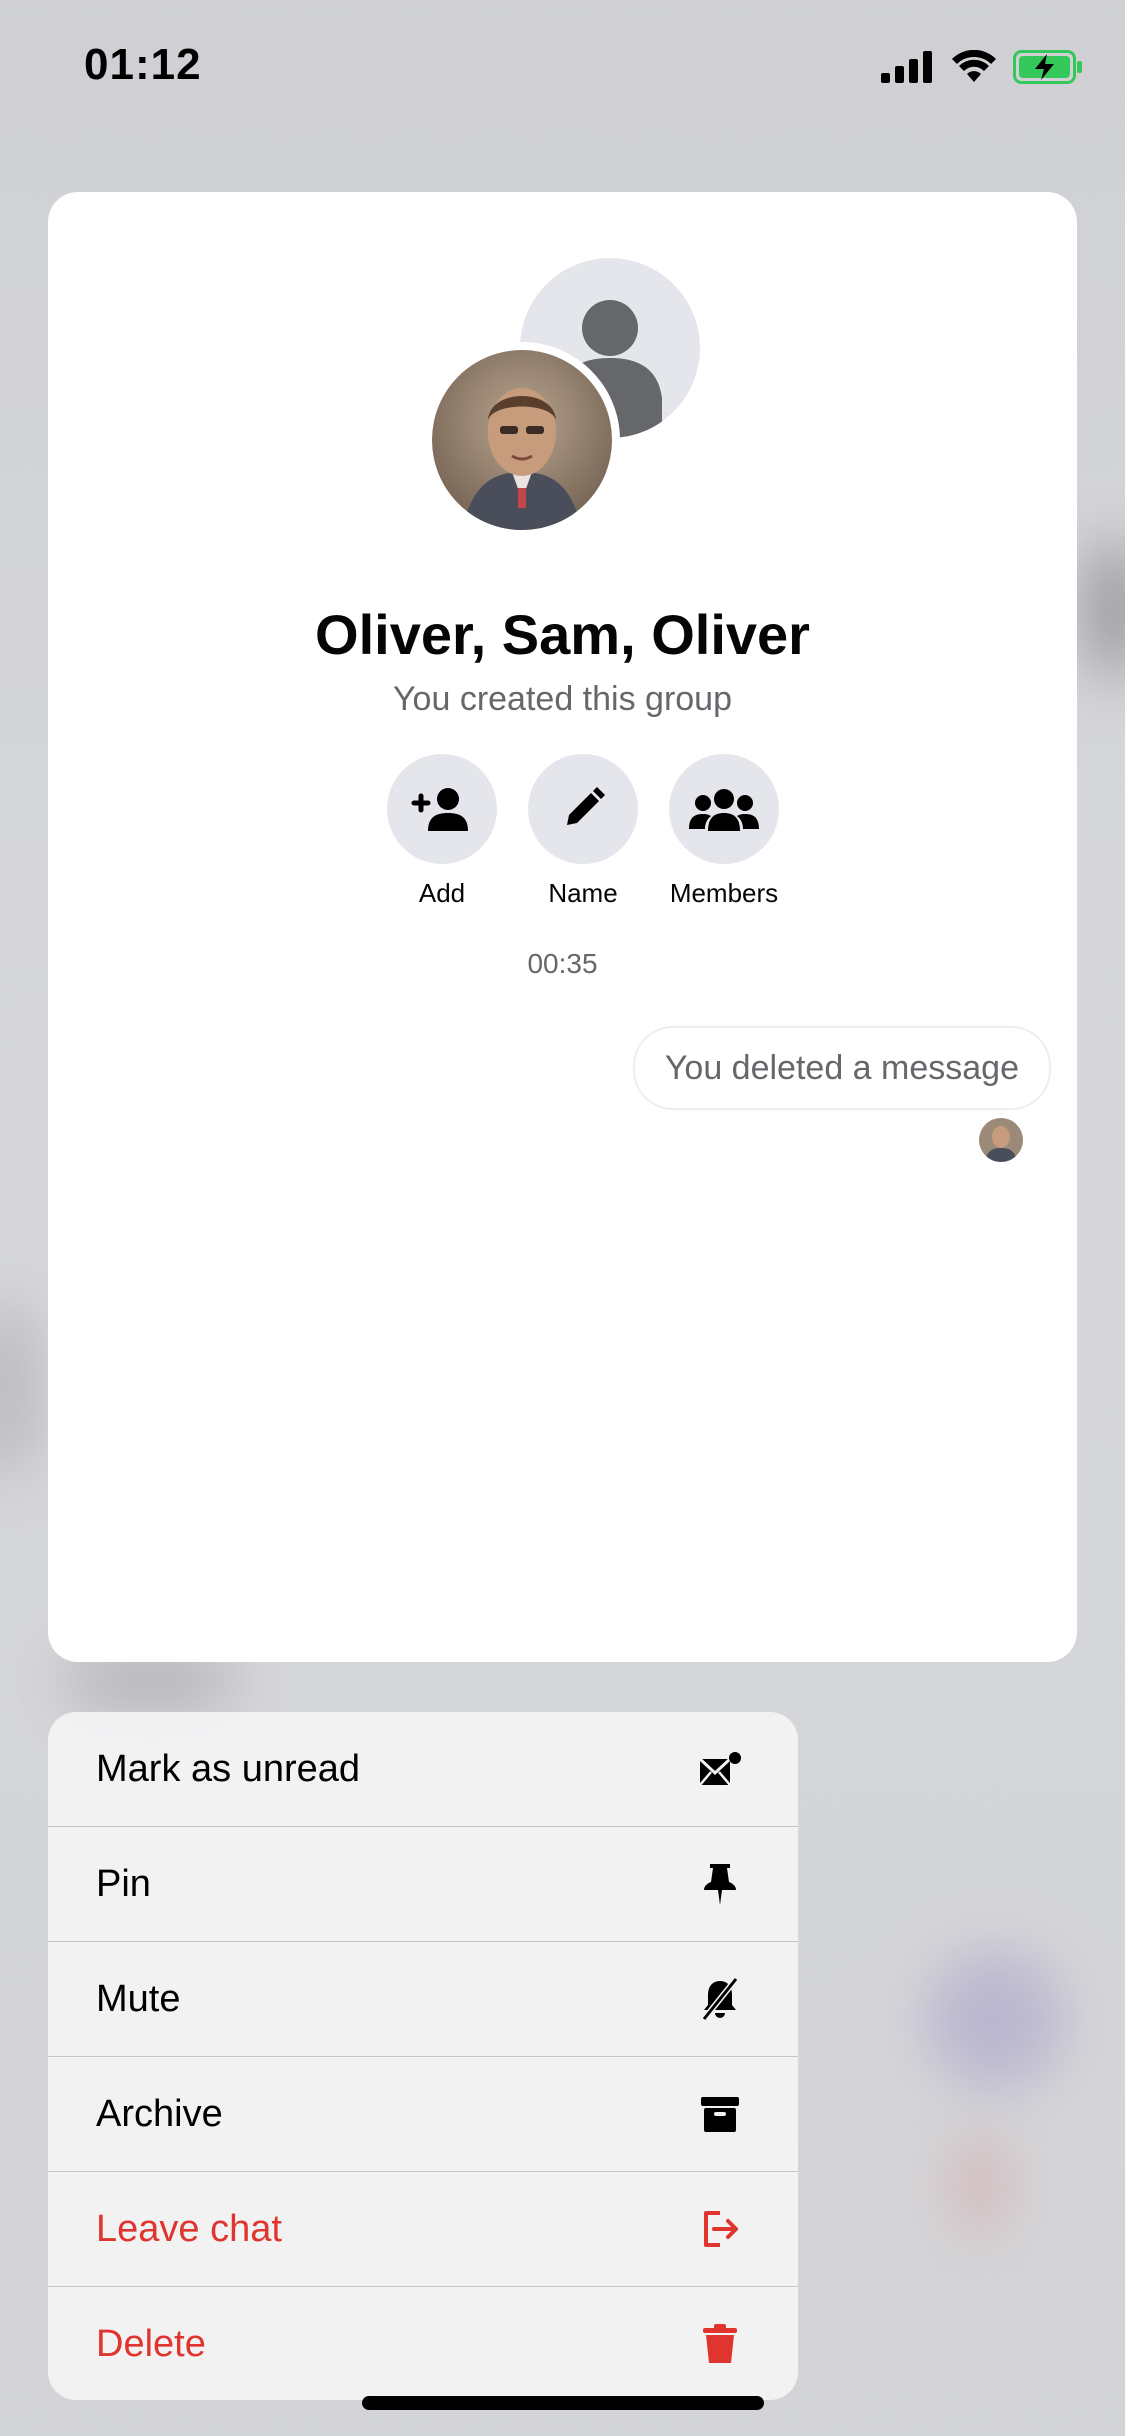  What do you see at coordinates (423, 2343) in the screenshot?
I see `menu-item-delete: Delete` at bounding box center [423, 2343].